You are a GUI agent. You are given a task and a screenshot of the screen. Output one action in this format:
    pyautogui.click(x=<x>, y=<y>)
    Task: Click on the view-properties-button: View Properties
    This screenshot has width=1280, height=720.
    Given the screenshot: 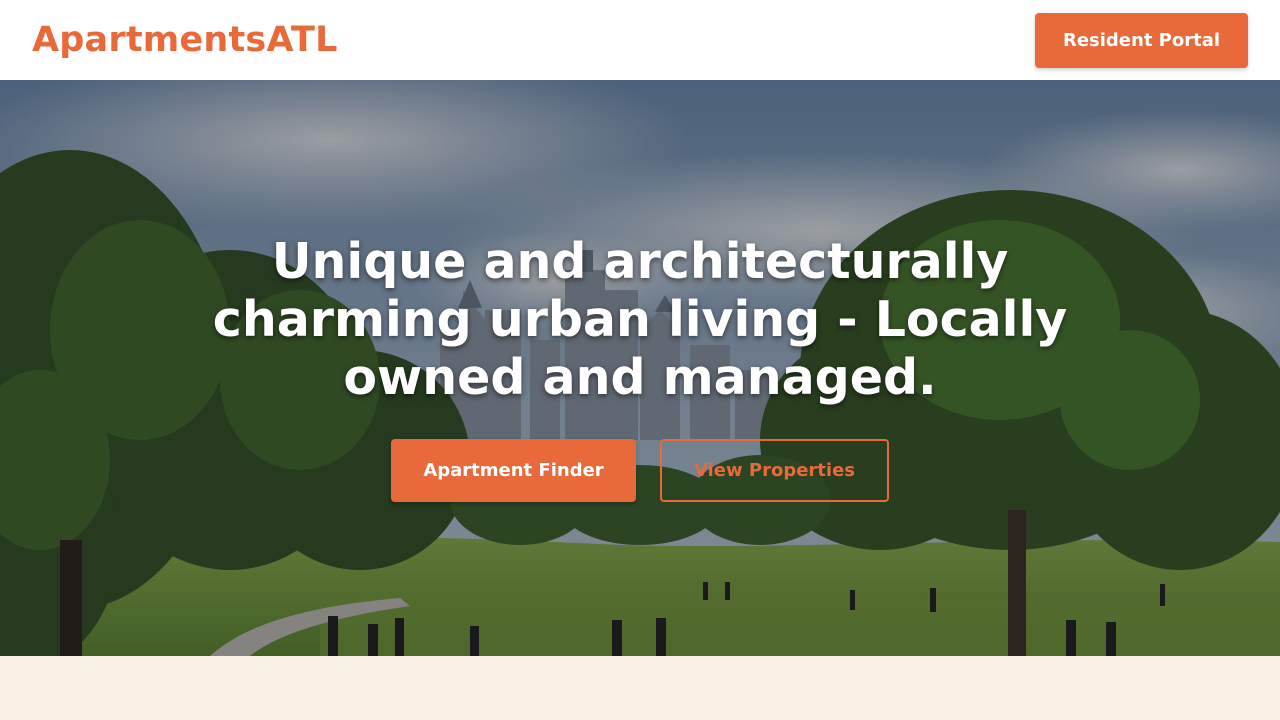 What is the action you would take?
    pyautogui.click(x=774, y=470)
    